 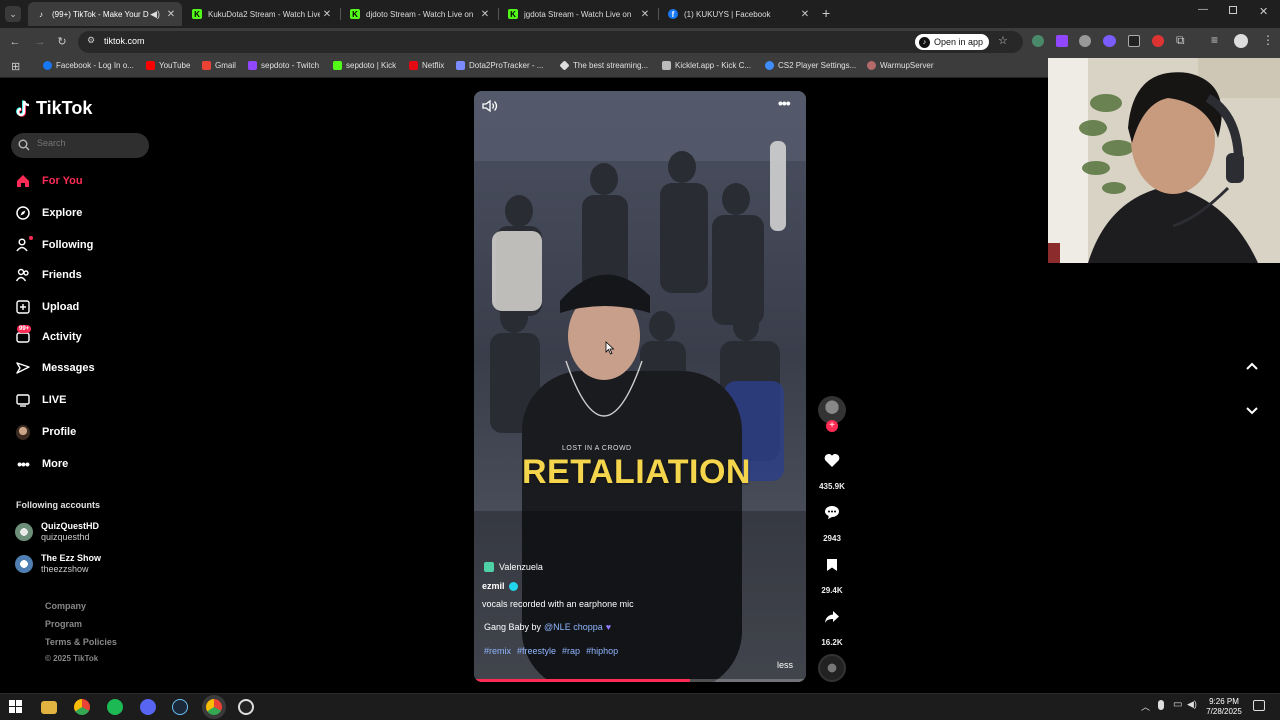 I want to click on tab-jgdota: K jgdota Stream - Watch Live on ✕, so click(x=578, y=14).